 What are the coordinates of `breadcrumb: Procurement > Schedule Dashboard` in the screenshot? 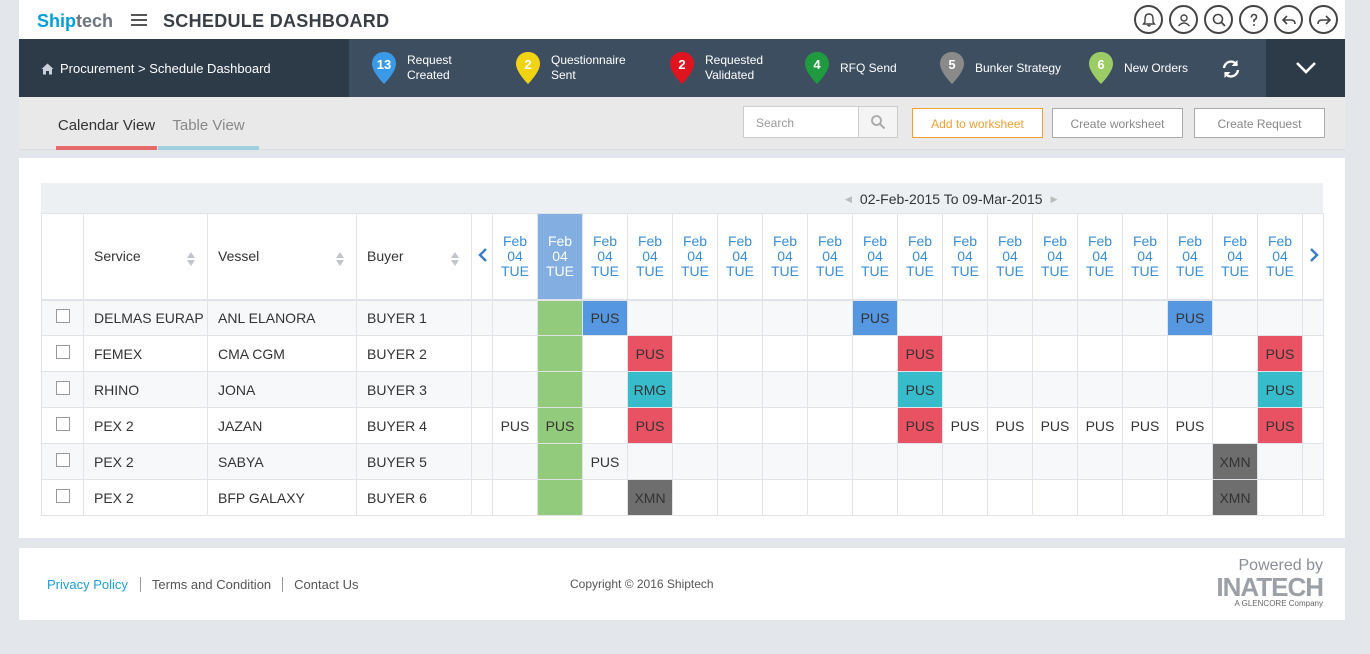 It's located at (156, 68).